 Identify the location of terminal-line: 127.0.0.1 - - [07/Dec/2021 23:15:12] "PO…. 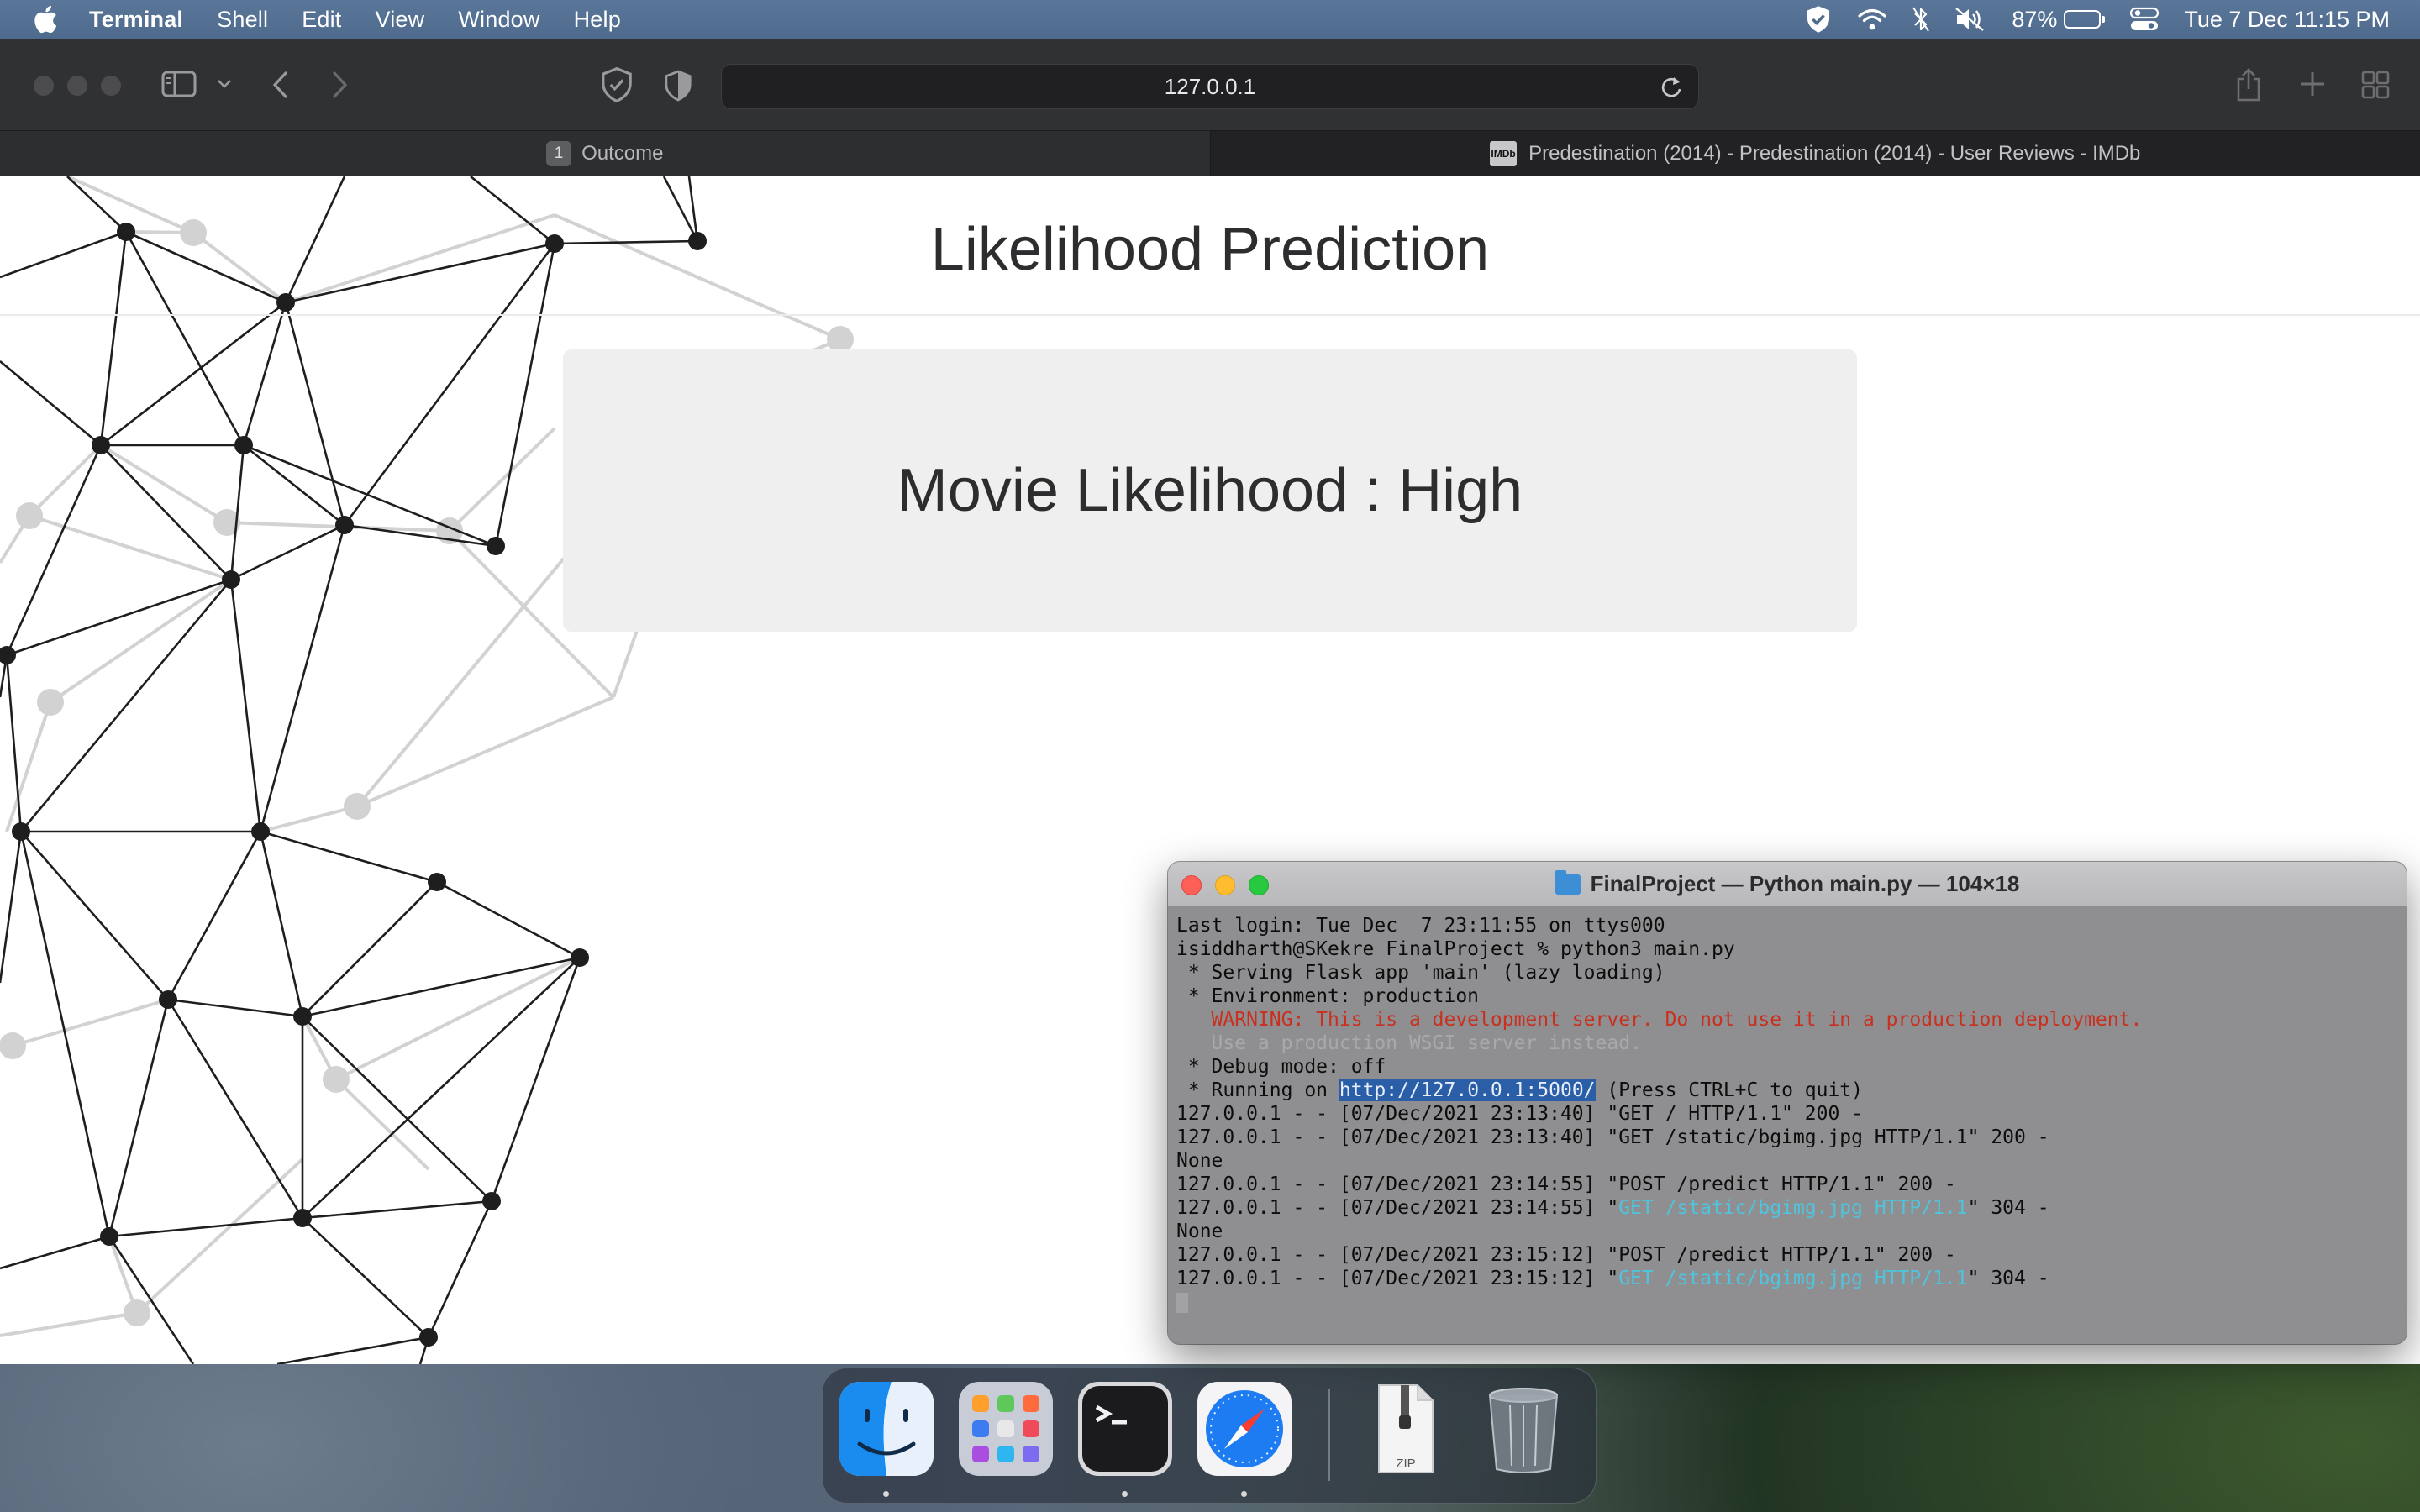
(1566, 1255).